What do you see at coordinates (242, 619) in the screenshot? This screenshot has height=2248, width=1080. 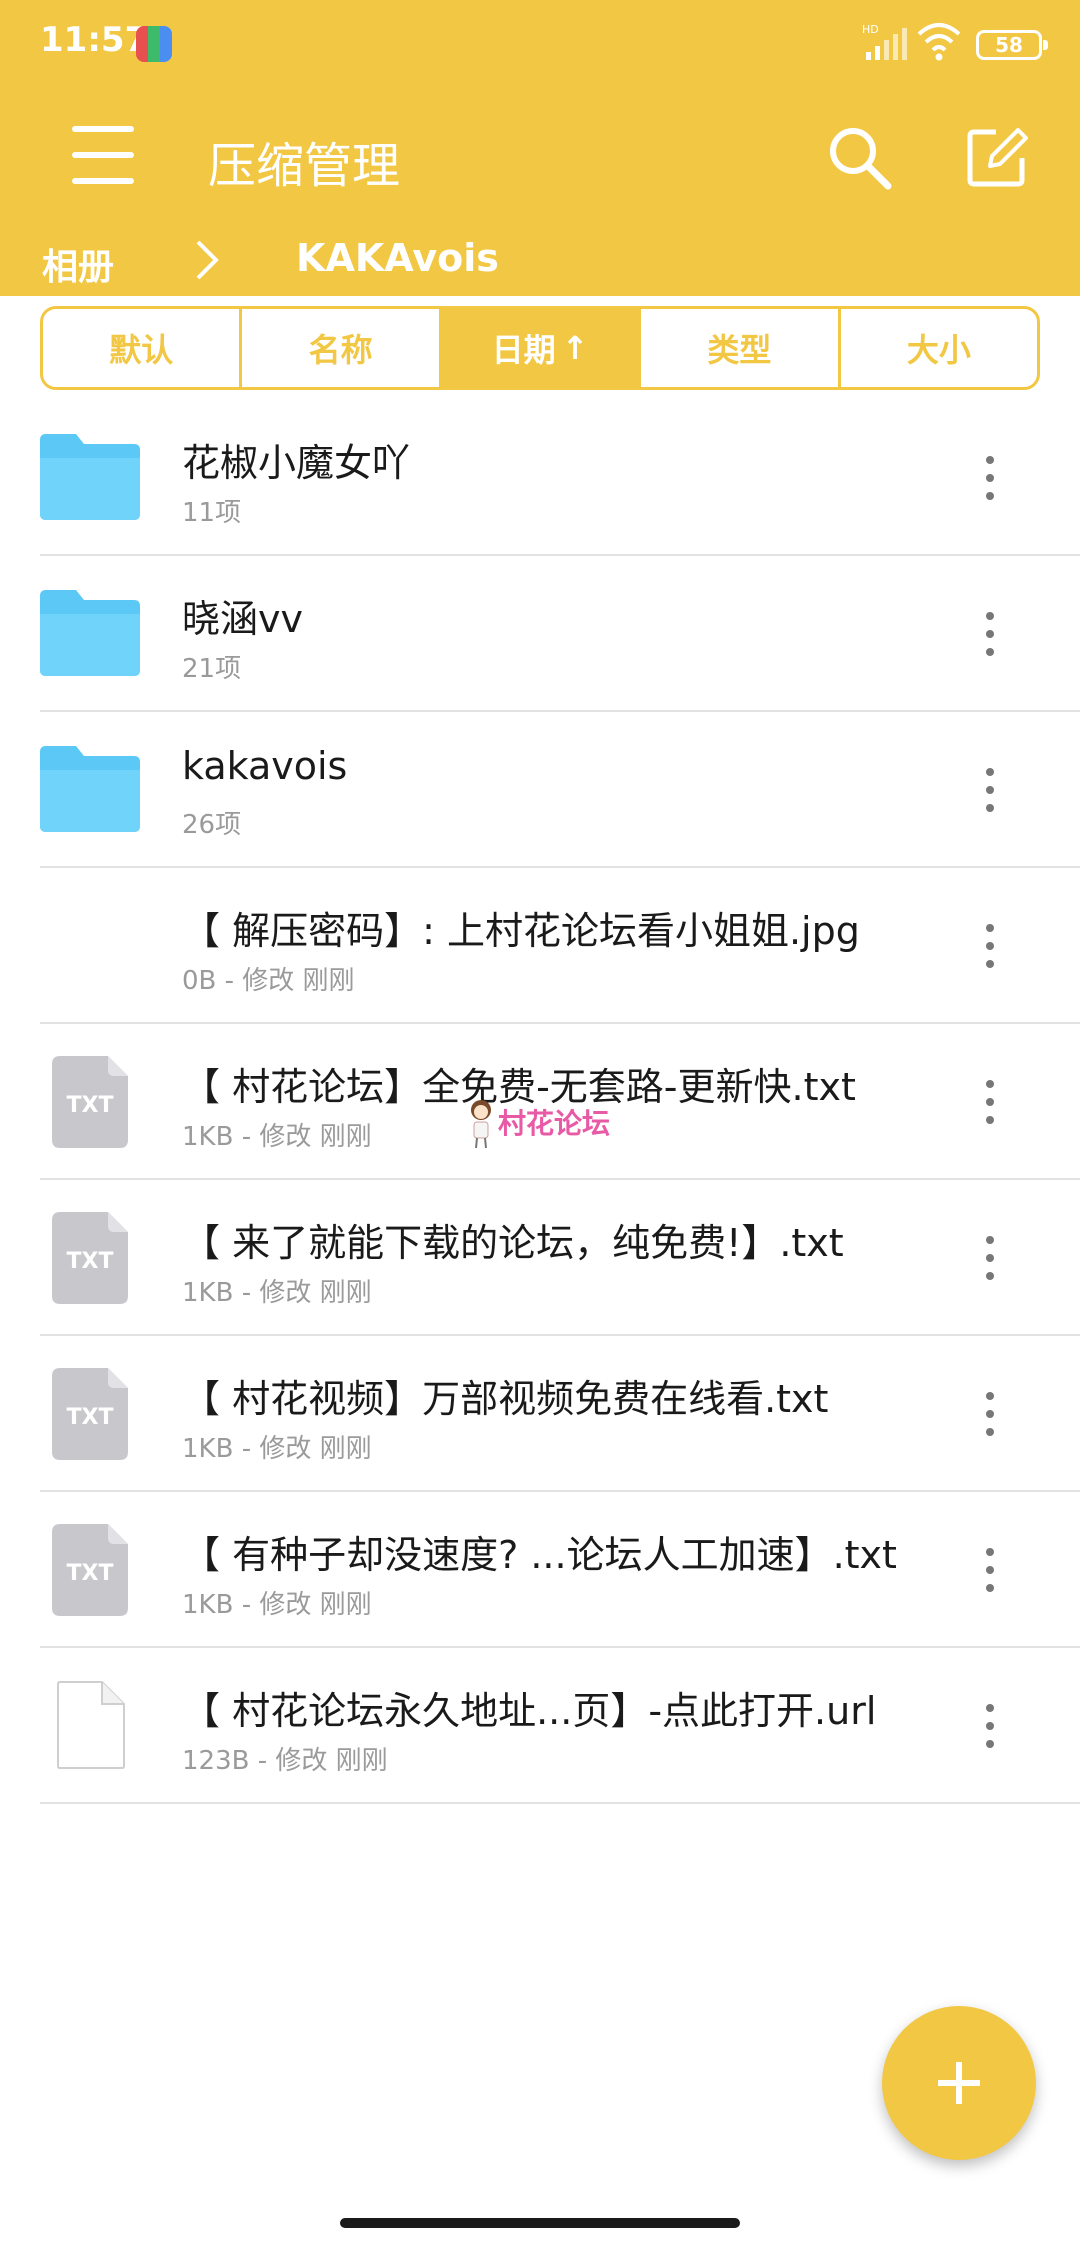 I see `file-name: 晓涵vv` at bounding box center [242, 619].